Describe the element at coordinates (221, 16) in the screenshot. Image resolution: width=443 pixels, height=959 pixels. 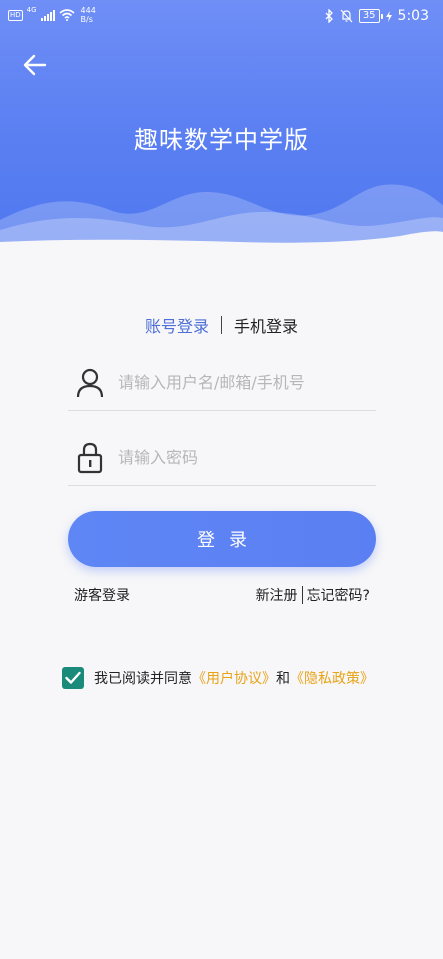
I see `status-bar: HD 4G 444 B/s 35 5:03` at that location.